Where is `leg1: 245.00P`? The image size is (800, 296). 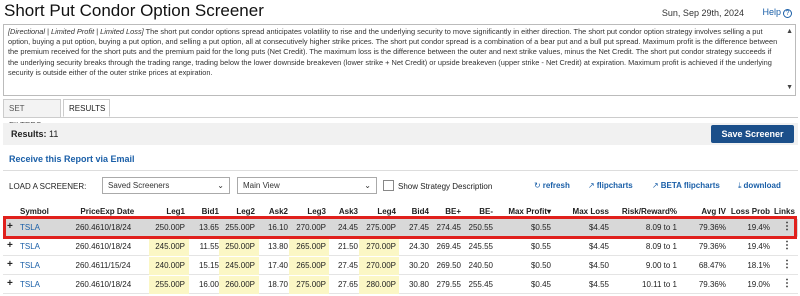
leg1: 245.00P is located at coordinates (170, 246).